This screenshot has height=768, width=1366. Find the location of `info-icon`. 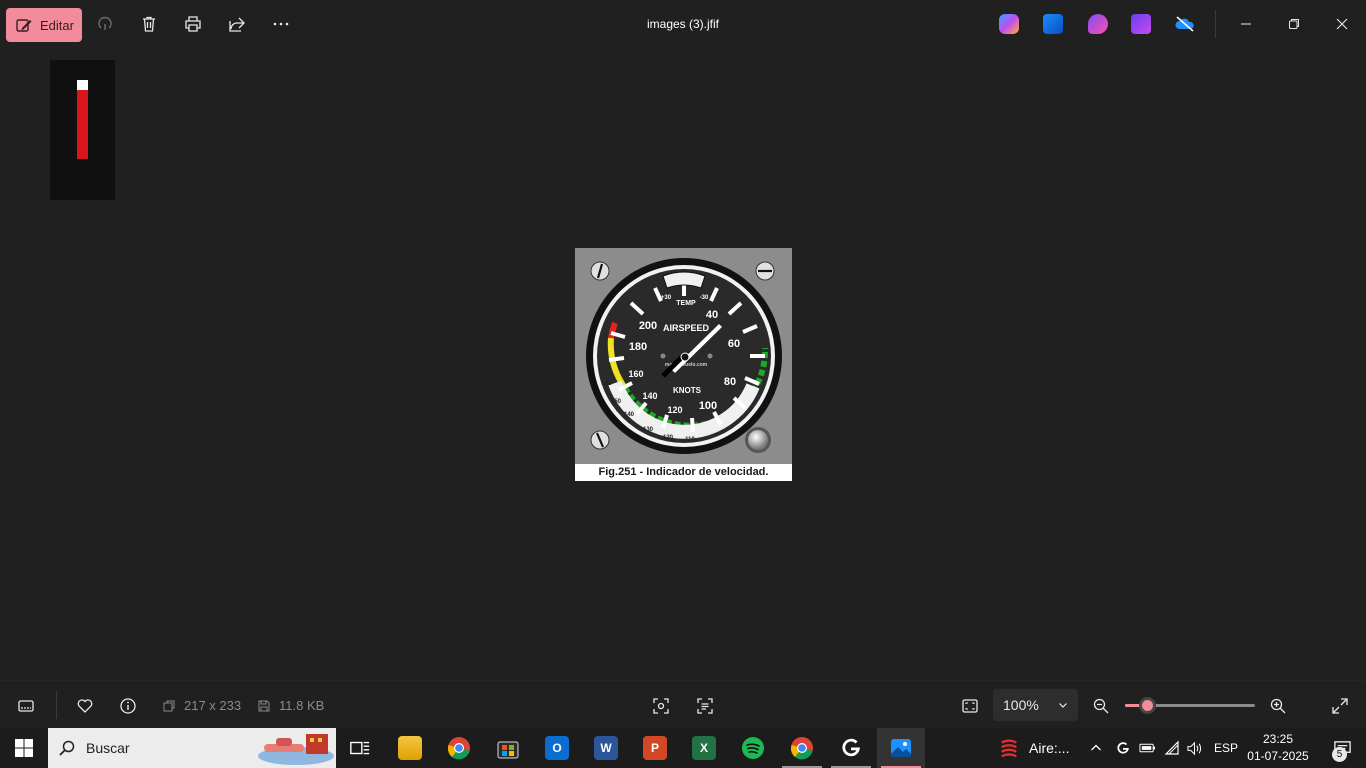

info-icon is located at coordinates (128, 706).